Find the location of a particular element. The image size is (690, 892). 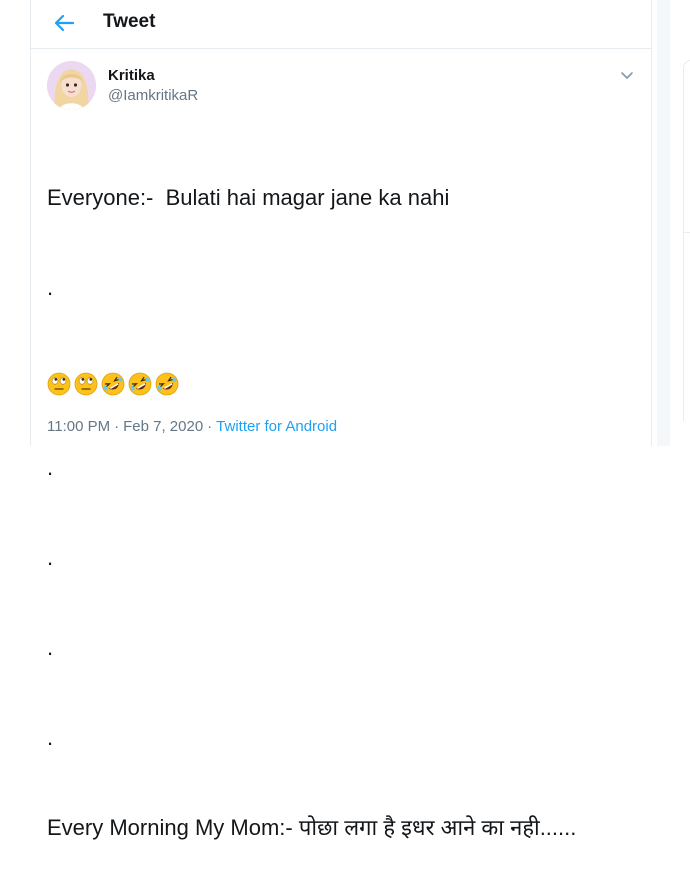

avatar-image is located at coordinates (71, 85).